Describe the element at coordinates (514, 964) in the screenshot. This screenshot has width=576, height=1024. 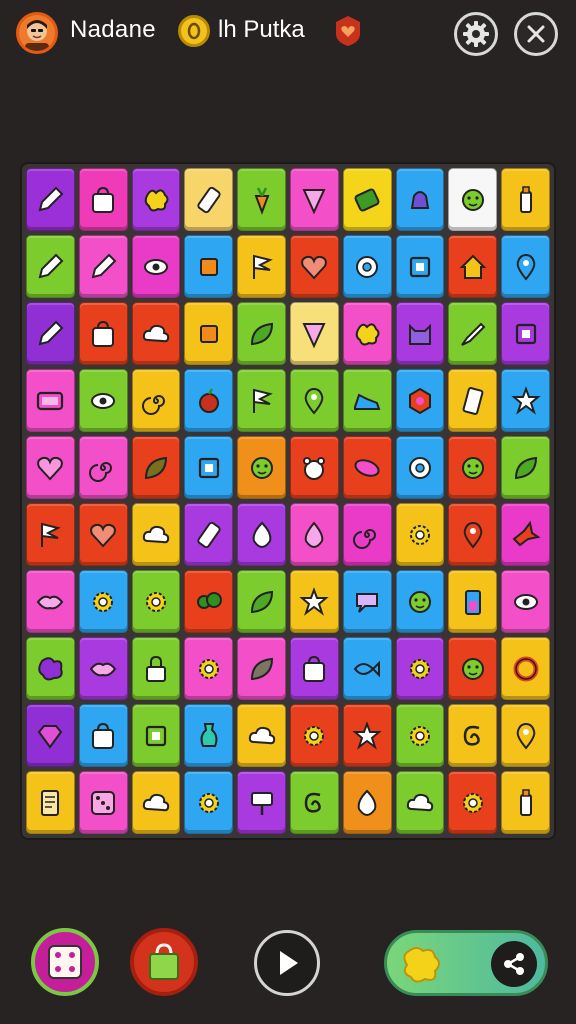
I see `share-button` at that location.